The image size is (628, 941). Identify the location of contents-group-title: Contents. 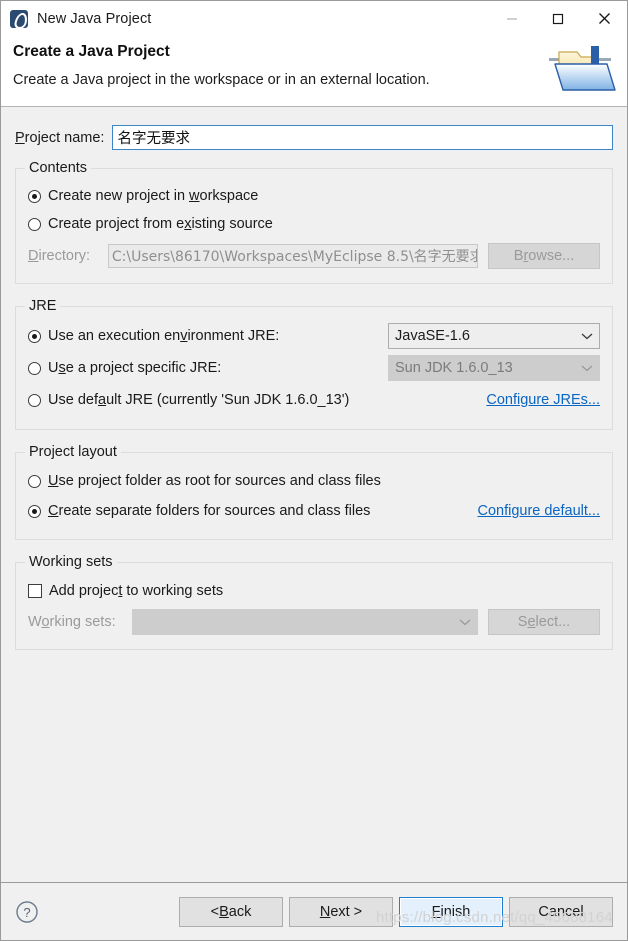
(58, 168).